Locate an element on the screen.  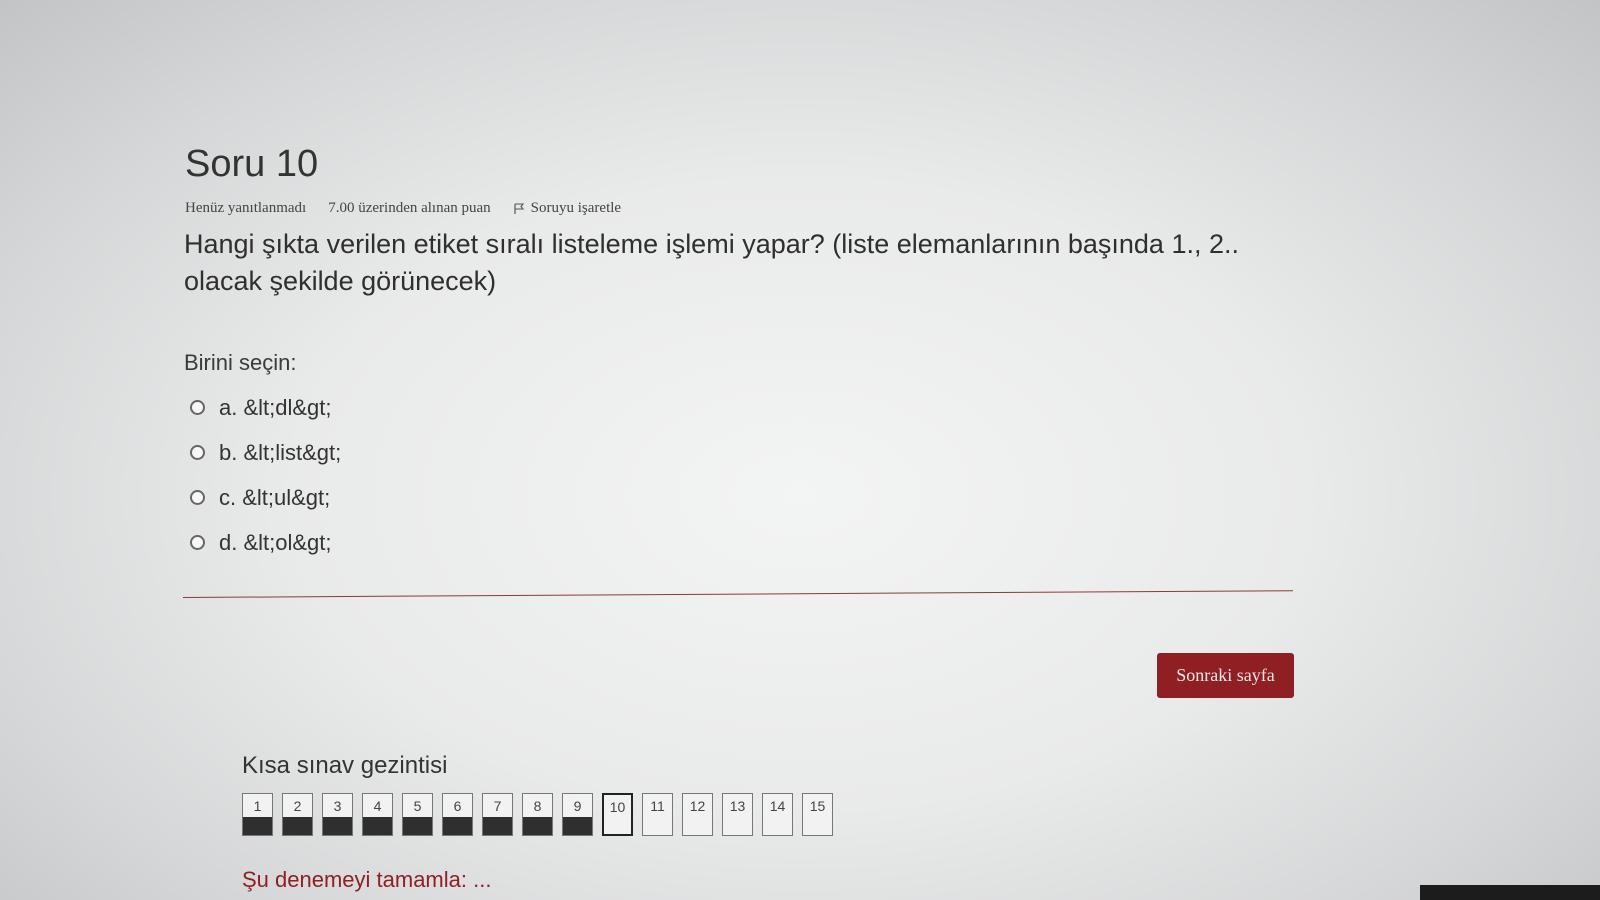
quiz-nav-item-9: 9 is located at coordinates (577, 814).